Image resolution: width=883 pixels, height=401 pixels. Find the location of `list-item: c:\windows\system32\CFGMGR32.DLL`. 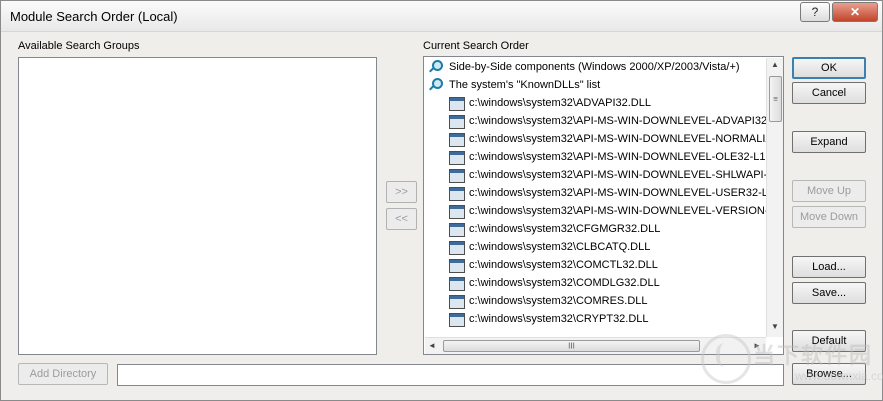

list-item: c:\windows\system32\CFGMGR32.DLL is located at coordinates (595, 229).